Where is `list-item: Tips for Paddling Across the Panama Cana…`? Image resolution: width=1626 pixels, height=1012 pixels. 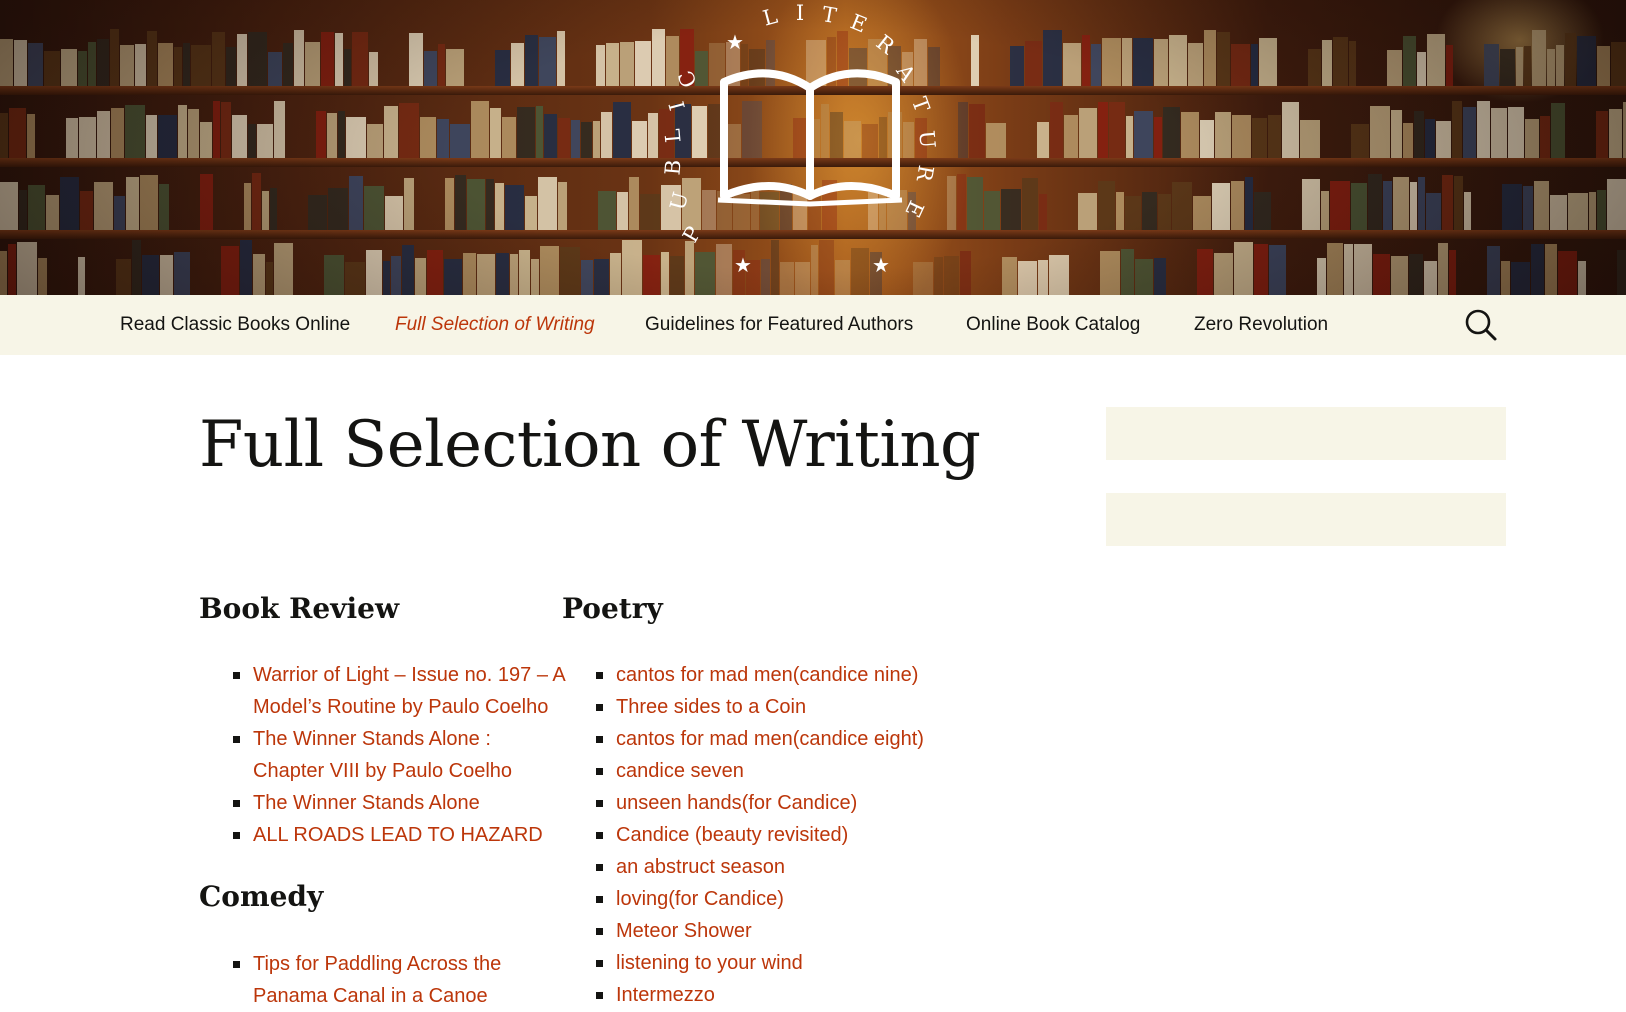
list-item: Tips for Paddling Across the Panama Cana… is located at coordinates (370, 980).